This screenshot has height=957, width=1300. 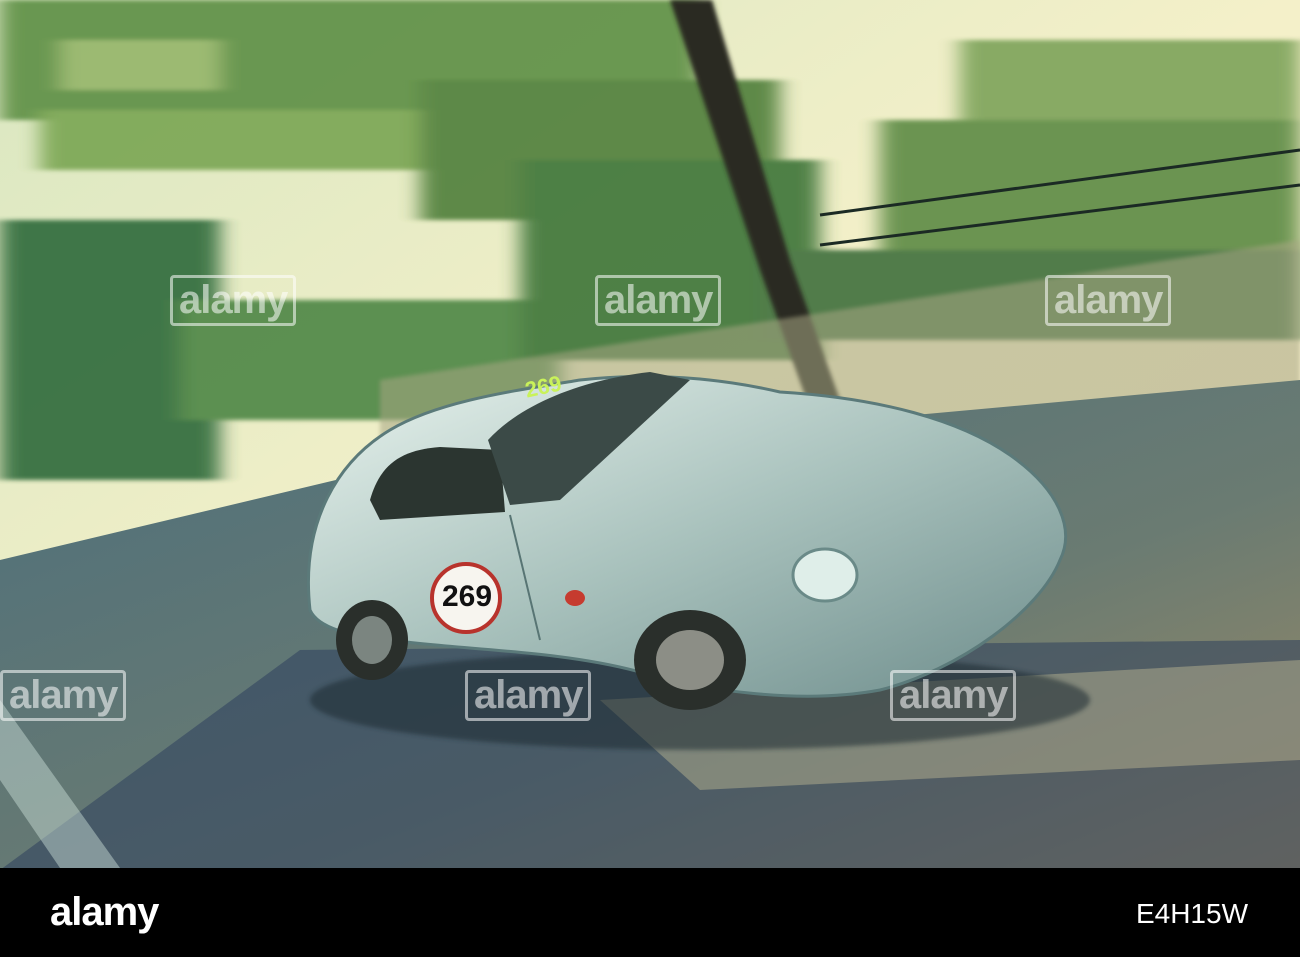 What do you see at coordinates (1191, 913) in the screenshot?
I see `image-id: E4H15W` at bounding box center [1191, 913].